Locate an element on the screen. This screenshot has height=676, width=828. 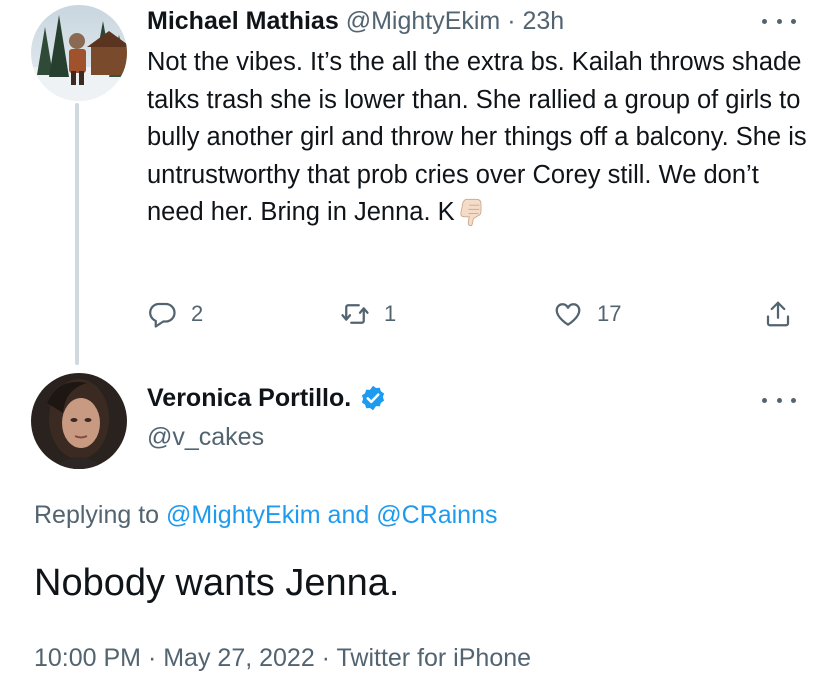
avatar-photo-snowy-forest is located at coordinates (79, 53).